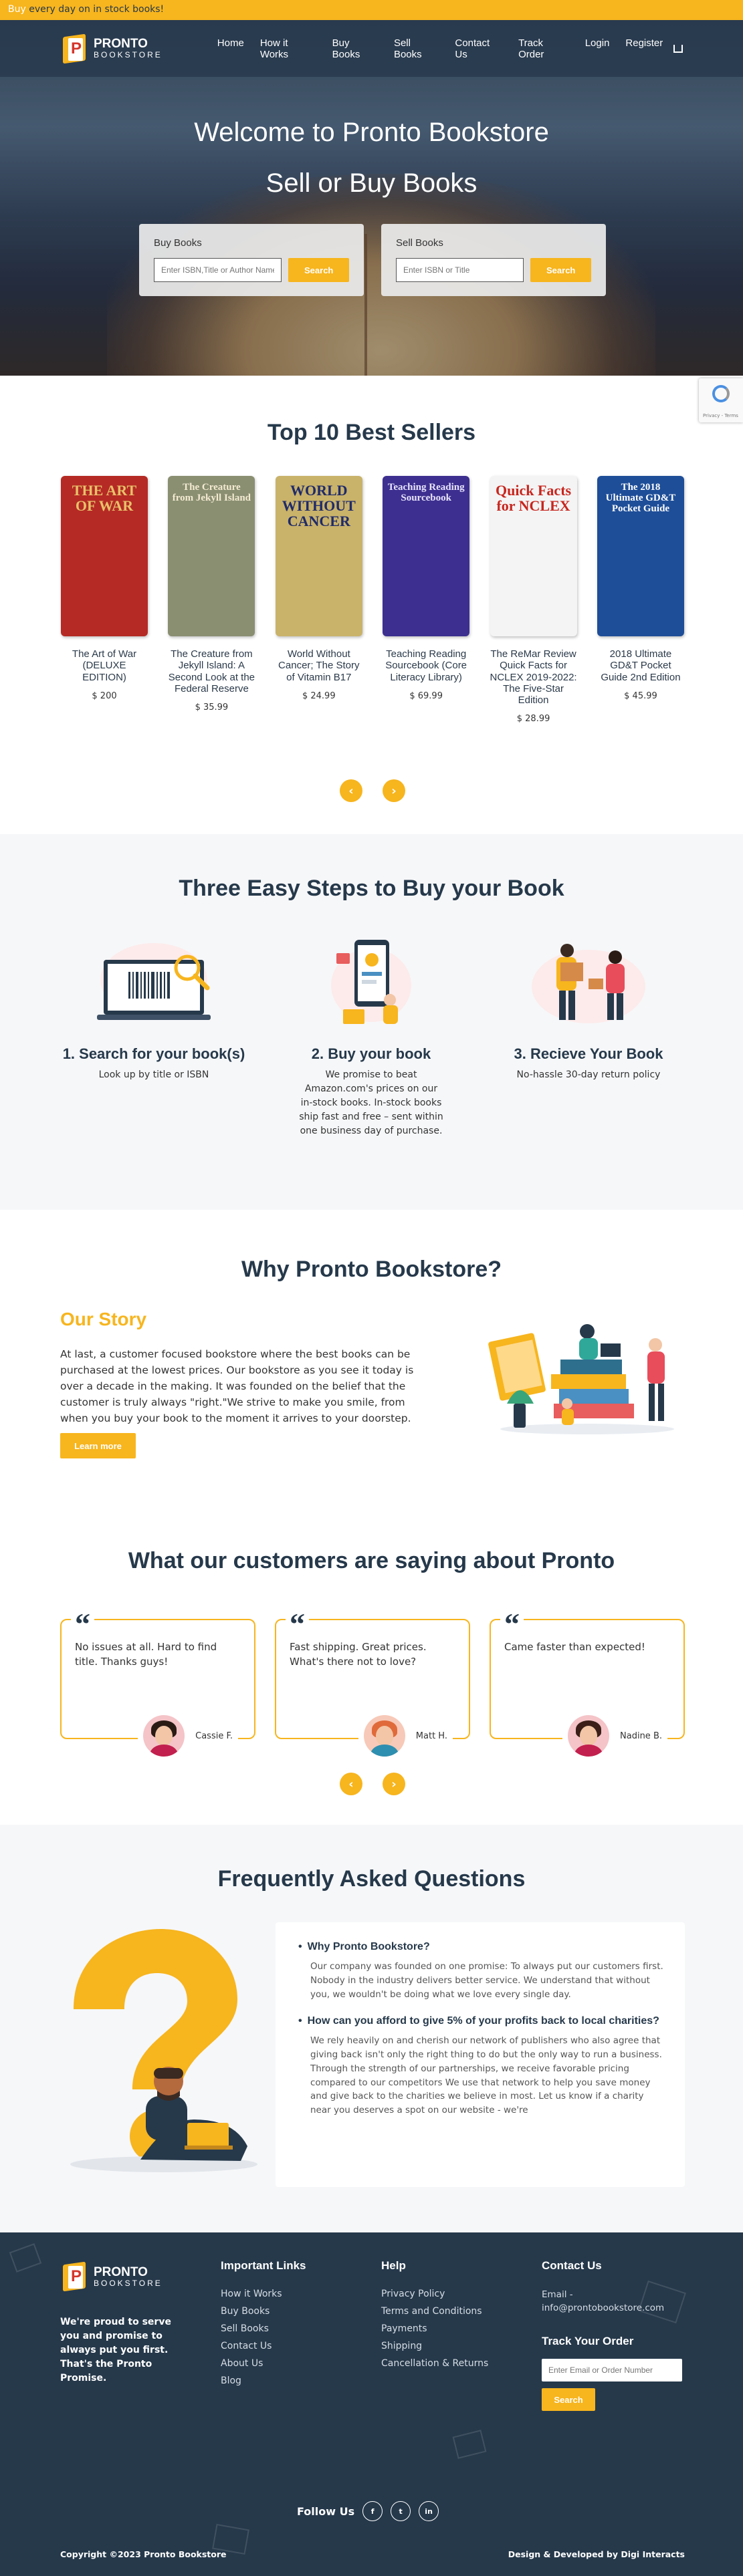  I want to click on buy-books-card: Buy Books Search, so click(252, 260).